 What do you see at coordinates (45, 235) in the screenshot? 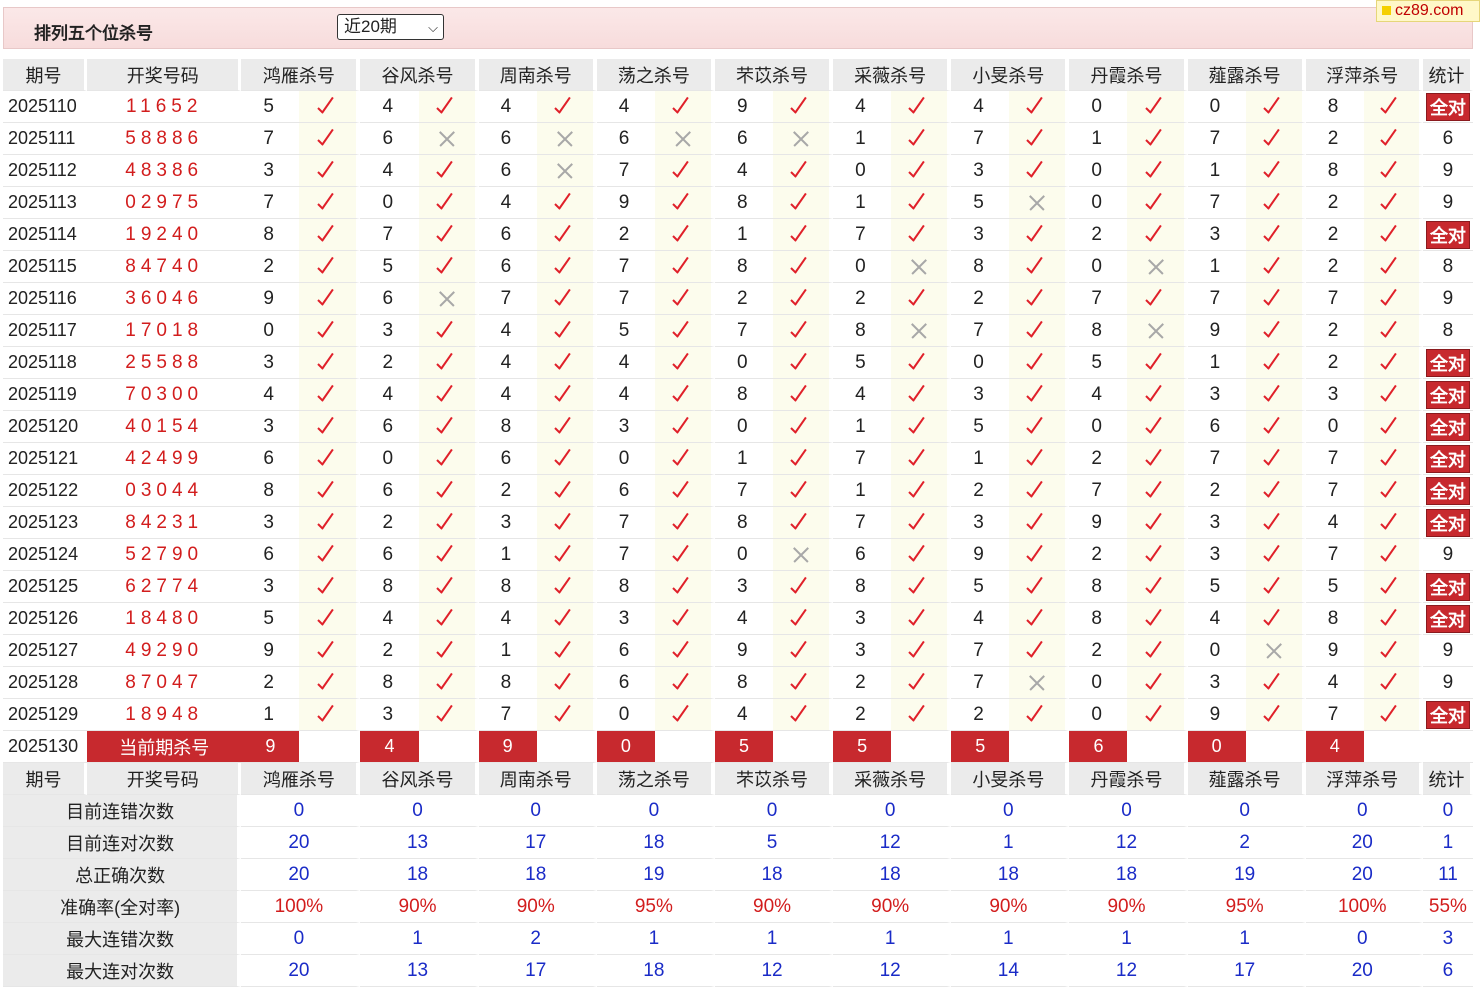
I see `period-cell: 2025114` at bounding box center [45, 235].